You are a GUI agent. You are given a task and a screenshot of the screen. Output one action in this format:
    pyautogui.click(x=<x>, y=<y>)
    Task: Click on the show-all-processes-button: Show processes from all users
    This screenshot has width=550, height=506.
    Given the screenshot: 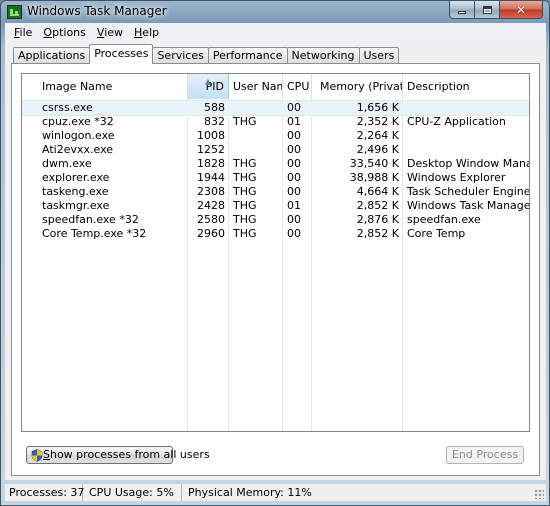 What is the action you would take?
    pyautogui.click(x=118, y=455)
    